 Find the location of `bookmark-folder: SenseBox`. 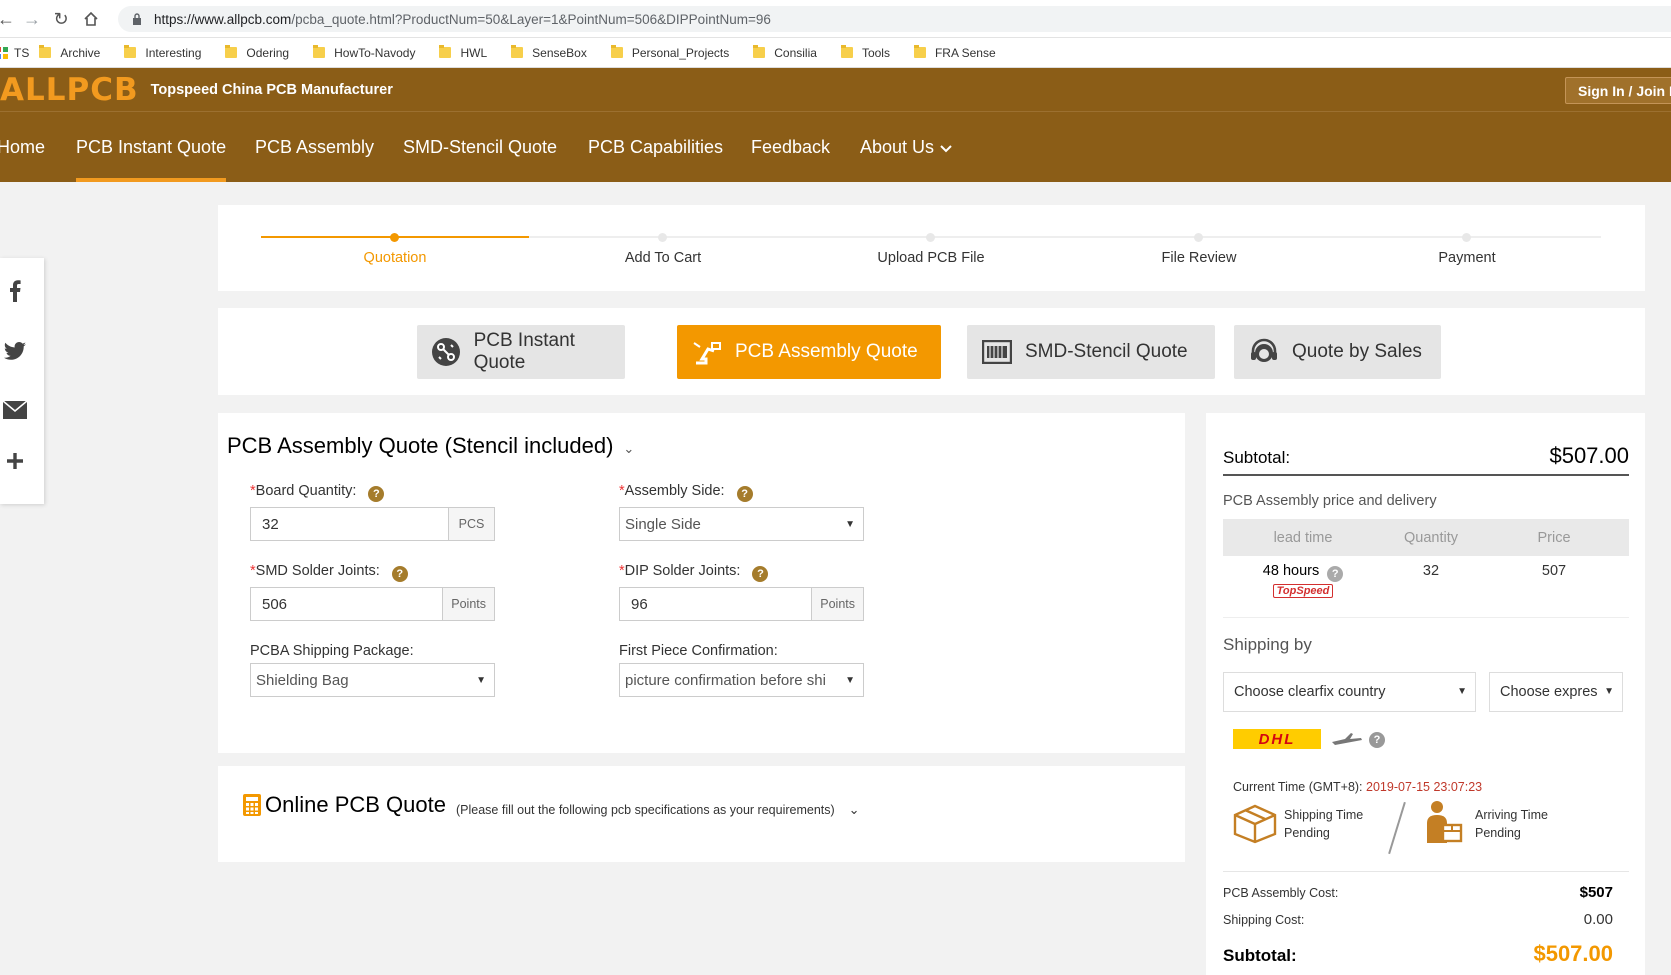

bookmark-folder: SenseBox is located at coordinates (549, 52).